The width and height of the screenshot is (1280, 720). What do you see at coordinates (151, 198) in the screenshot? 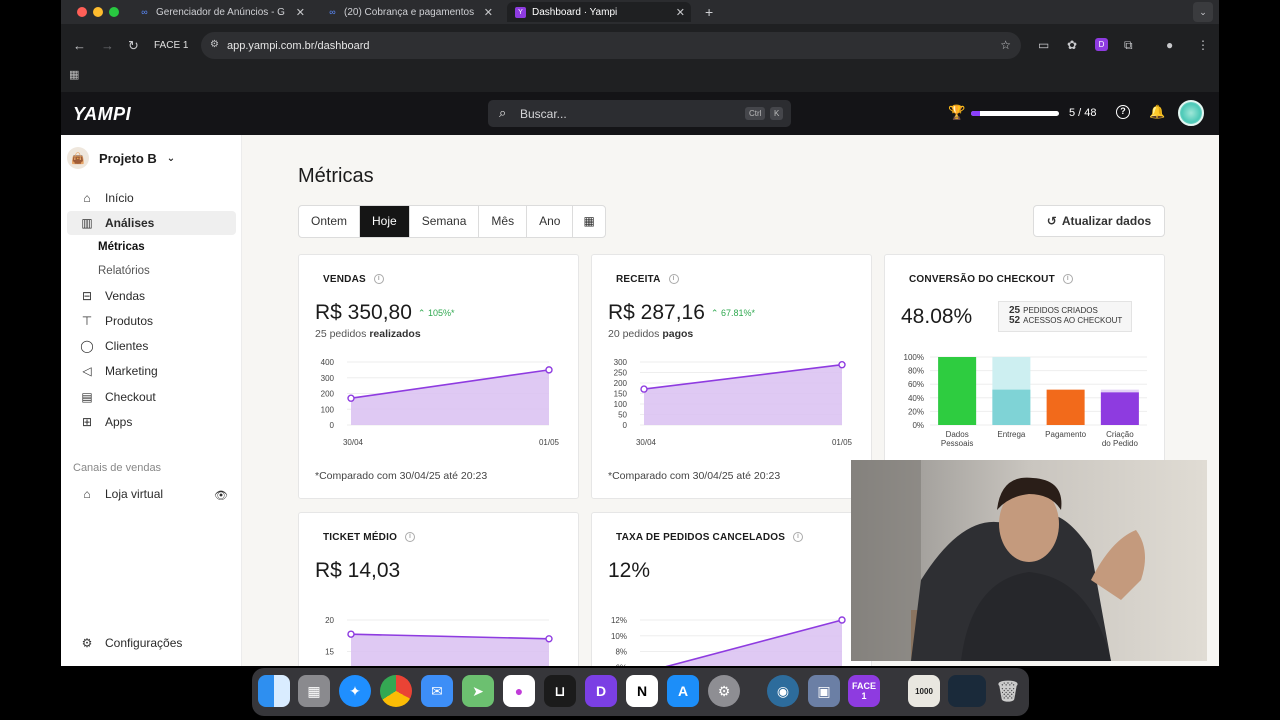
I see `sidebar-item-inicio: ⌂ Início` at bounding box center [151, 198].